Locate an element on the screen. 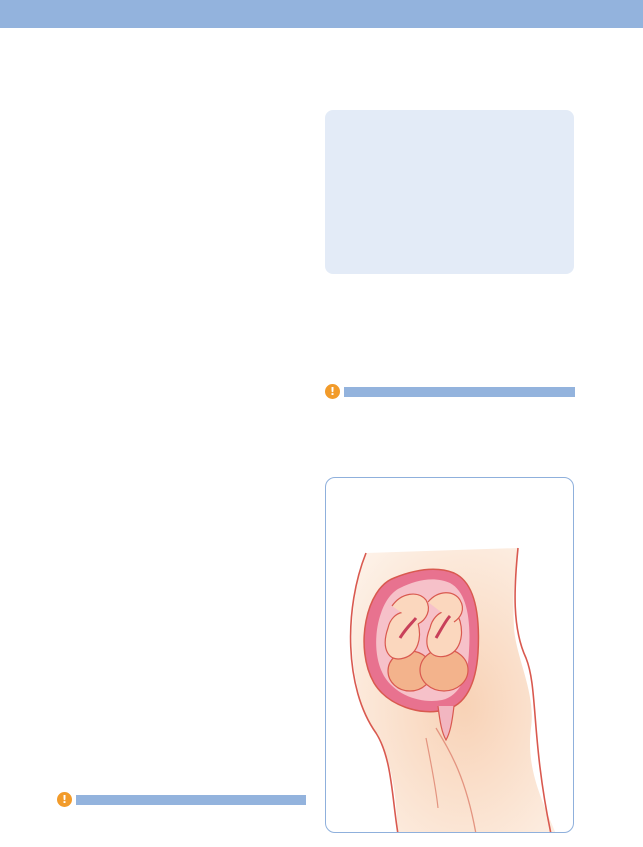 This screenshot has height=847, width=643. header-band is located at coordinates (321, 14).